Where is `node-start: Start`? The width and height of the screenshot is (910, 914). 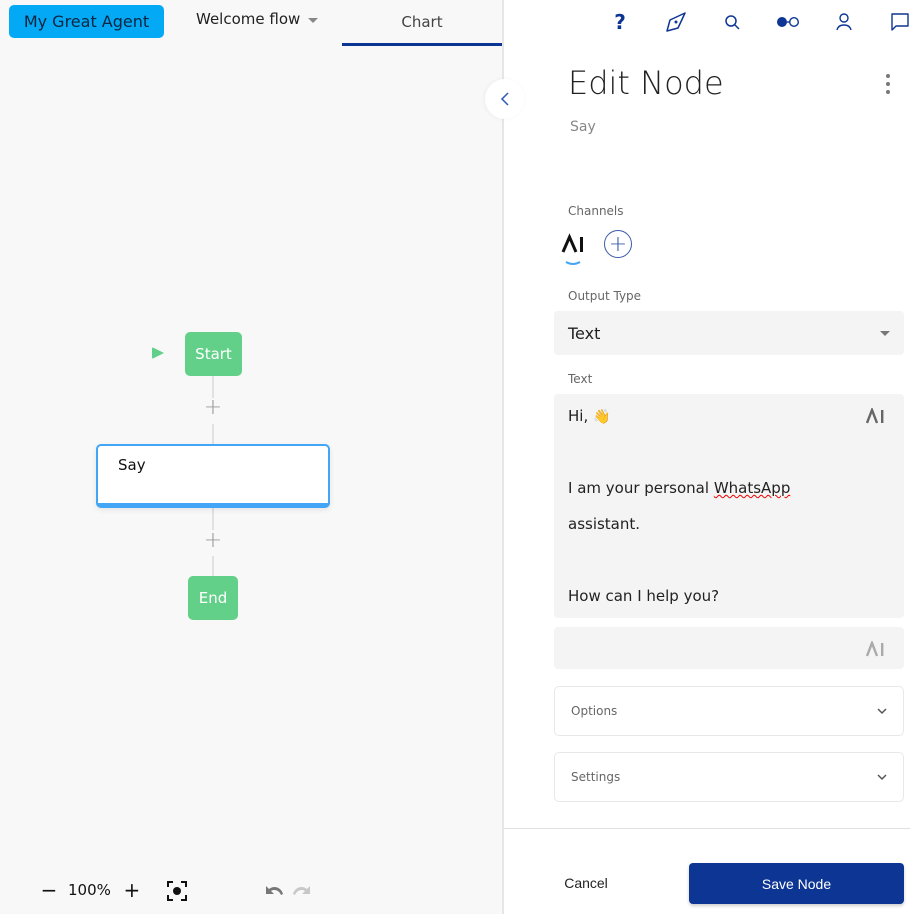
node-start: Start is located at coordinates (213, 354).